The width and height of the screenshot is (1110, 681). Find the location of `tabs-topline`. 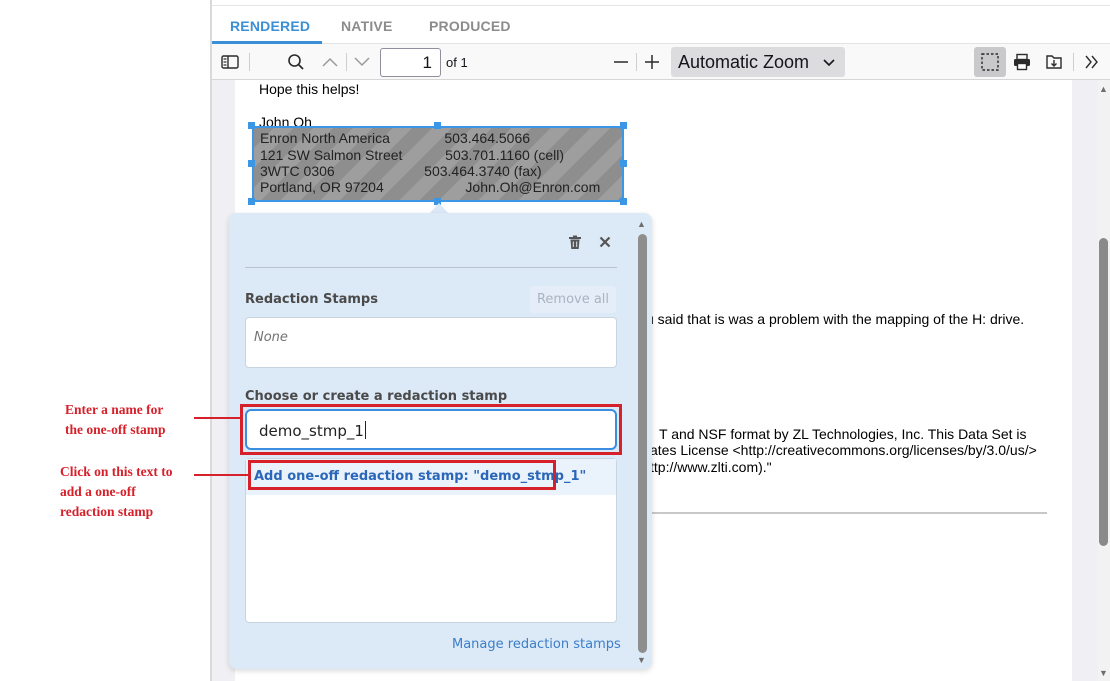

tabs-topline is located at coordinates (661, 3).